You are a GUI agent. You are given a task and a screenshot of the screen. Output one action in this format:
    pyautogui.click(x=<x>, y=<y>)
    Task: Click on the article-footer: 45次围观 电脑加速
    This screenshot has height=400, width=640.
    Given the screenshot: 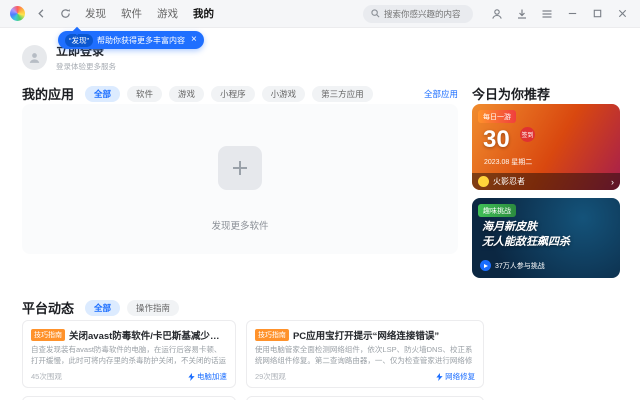 What is the action you would take?
    pyautogui.click(x=129, y=376)
    